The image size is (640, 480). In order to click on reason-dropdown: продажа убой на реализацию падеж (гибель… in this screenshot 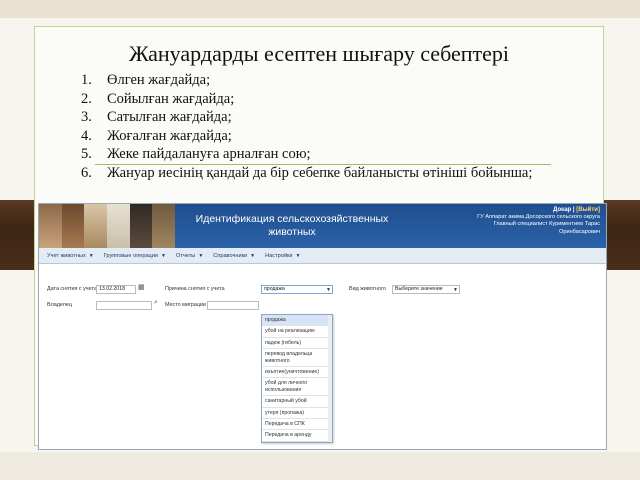, I will do `click(297, 378)`.